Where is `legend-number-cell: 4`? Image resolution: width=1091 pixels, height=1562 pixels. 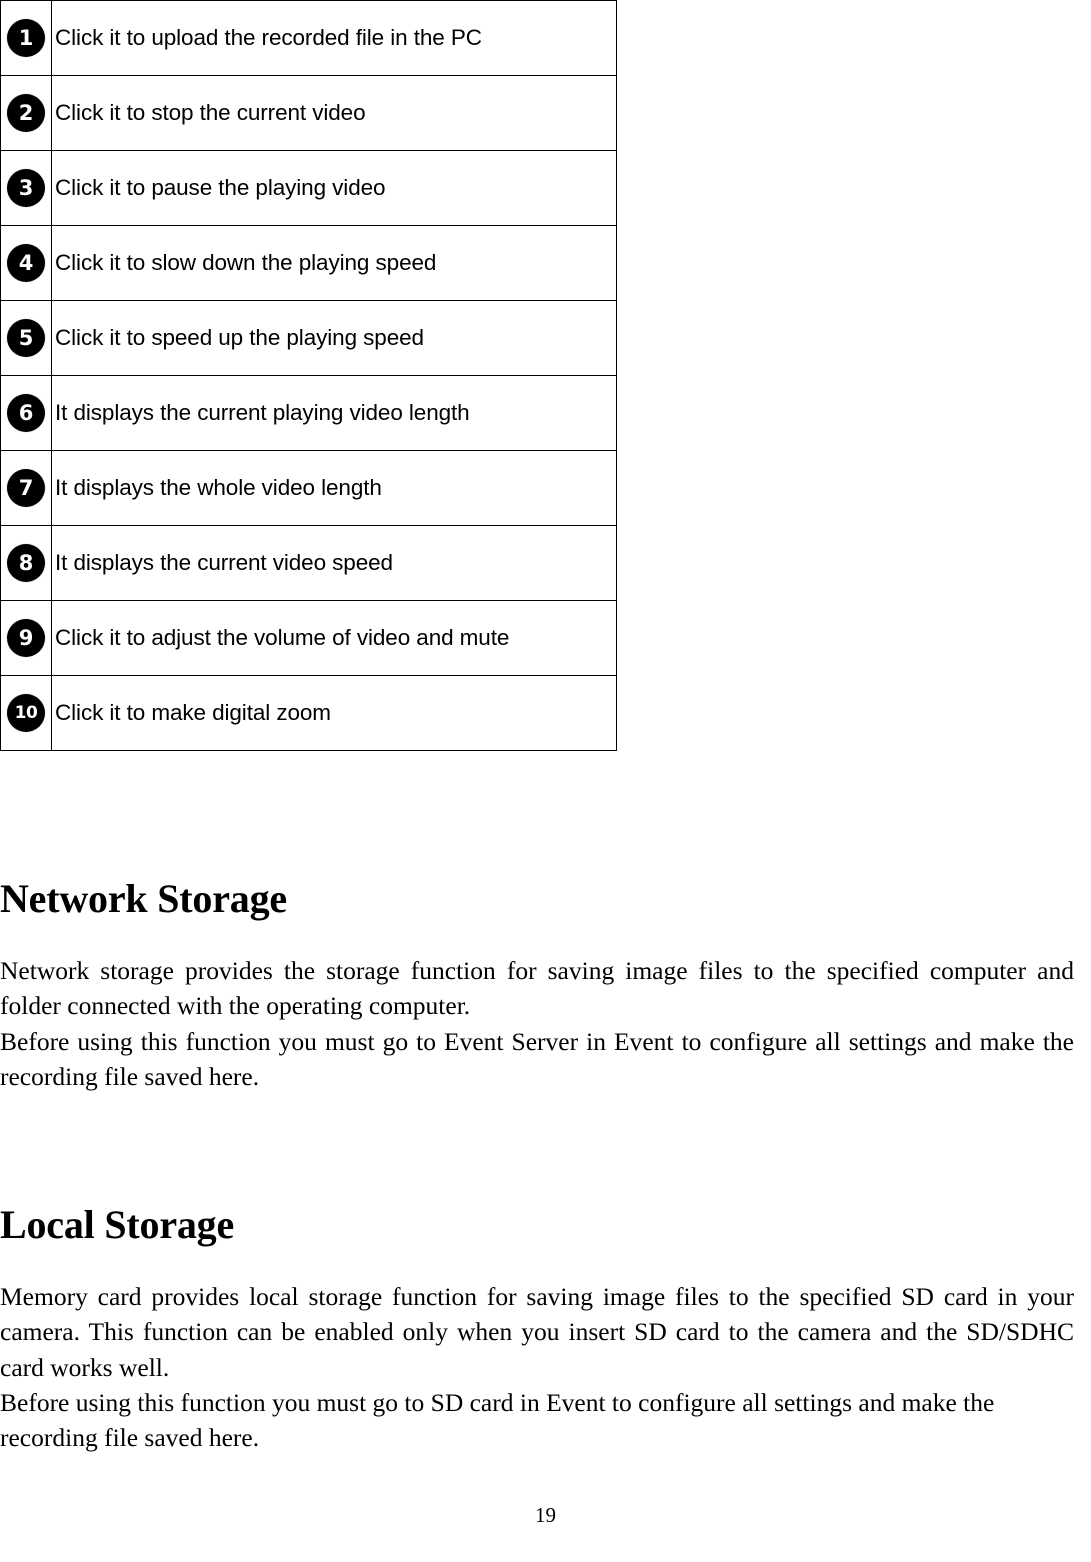
legend-number-cell: 4 is located at coordinates (26, 263).